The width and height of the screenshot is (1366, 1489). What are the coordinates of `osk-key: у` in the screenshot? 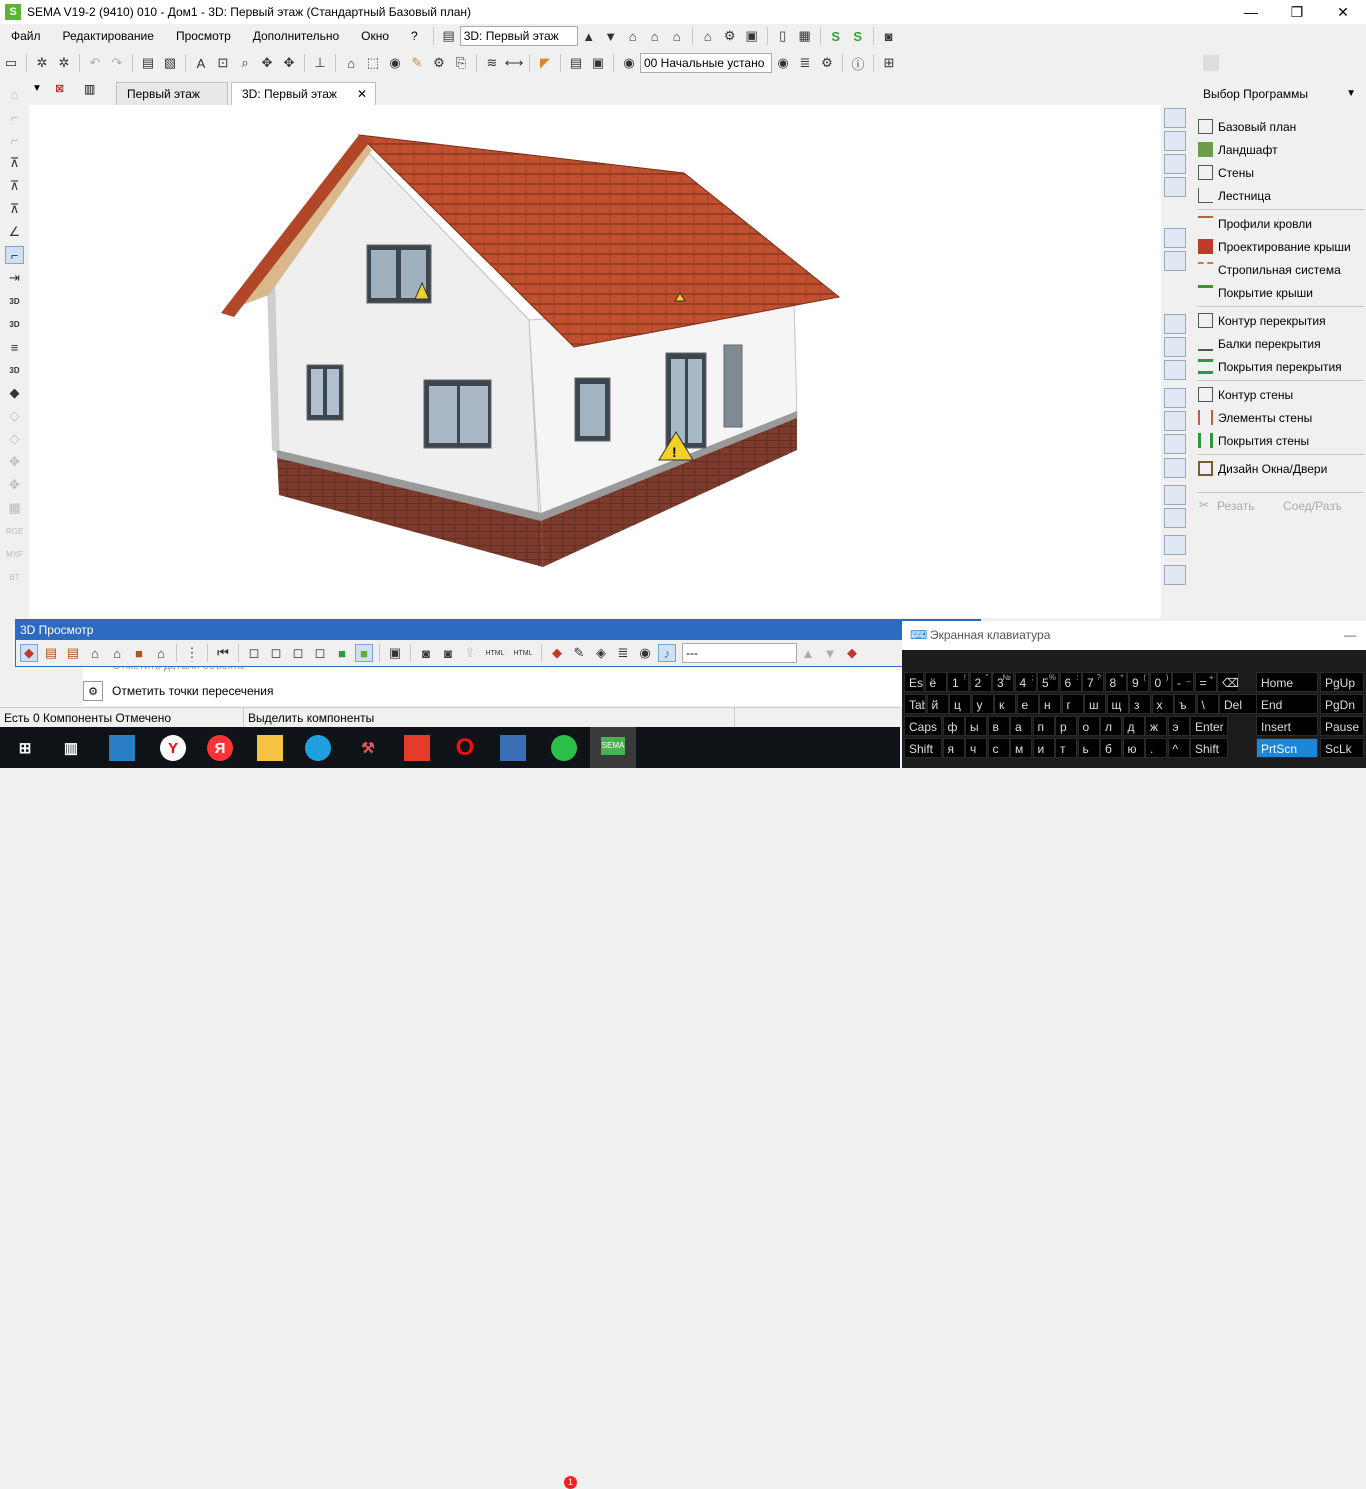 It's located at (982, 704).